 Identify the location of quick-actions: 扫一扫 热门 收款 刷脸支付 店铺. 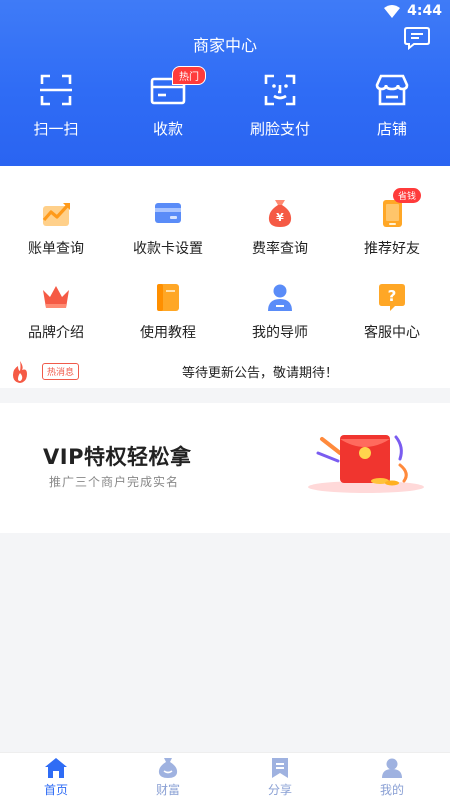
(225, 104).